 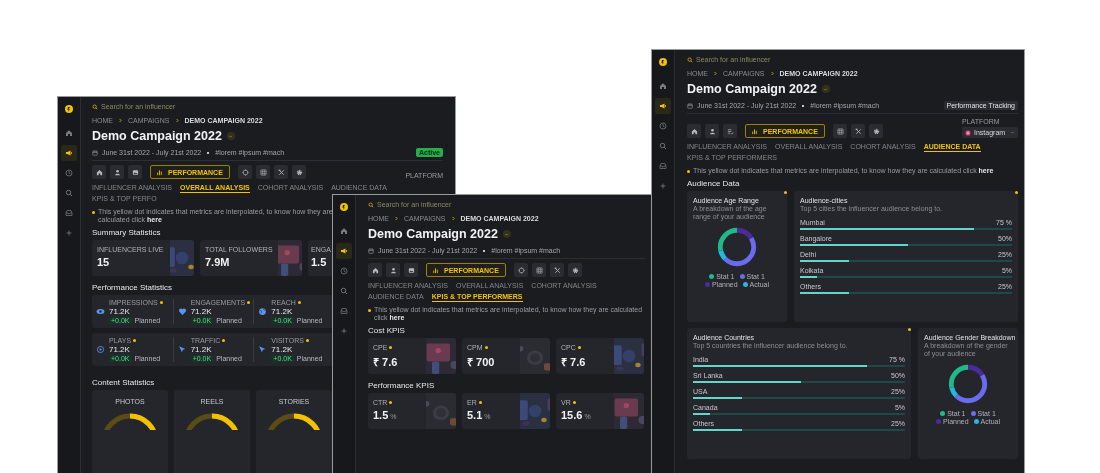 I want to click on donut-chart, so click(x=968, y=384).